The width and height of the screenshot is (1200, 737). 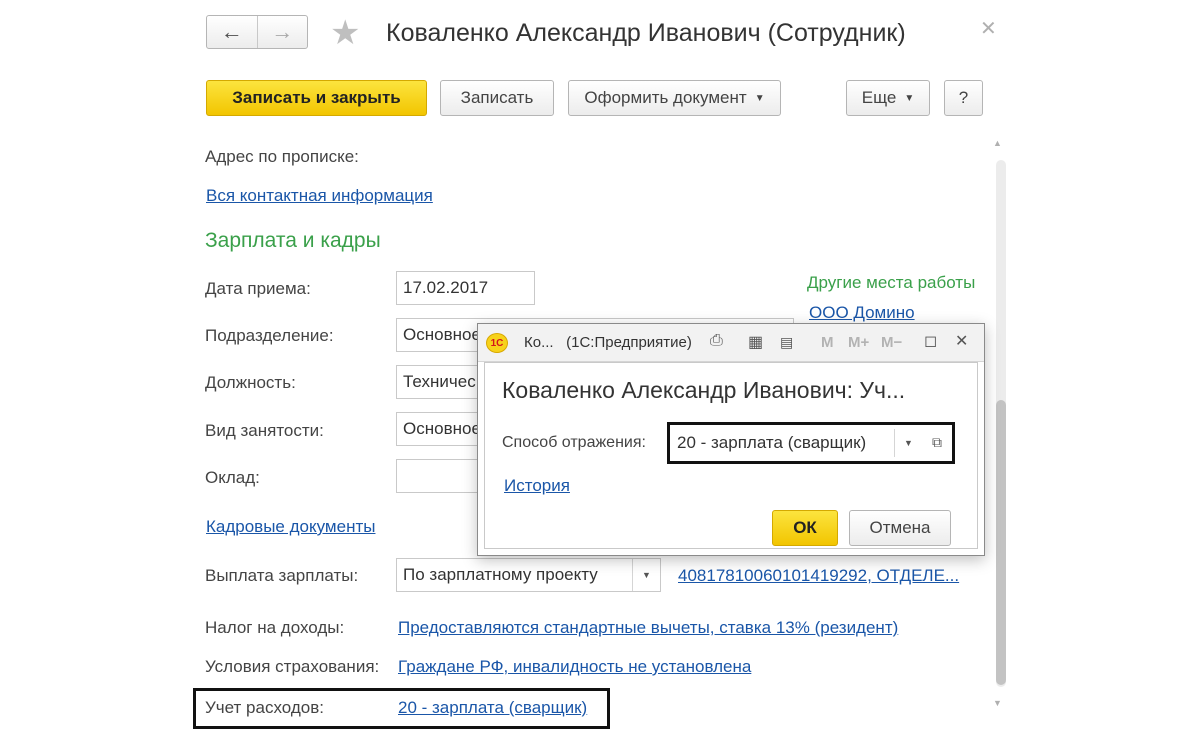 I want to click on expense-label: Учет расходов:, so click(x=264, y=707).